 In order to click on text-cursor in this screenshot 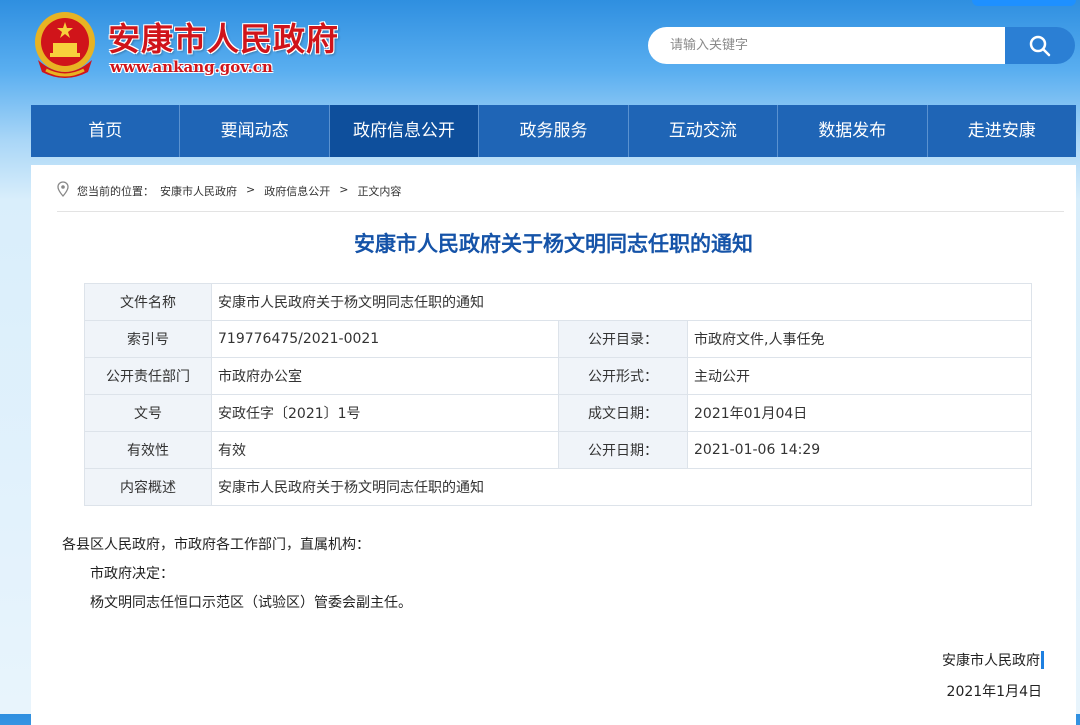, I will do `click(1042, 660)`.